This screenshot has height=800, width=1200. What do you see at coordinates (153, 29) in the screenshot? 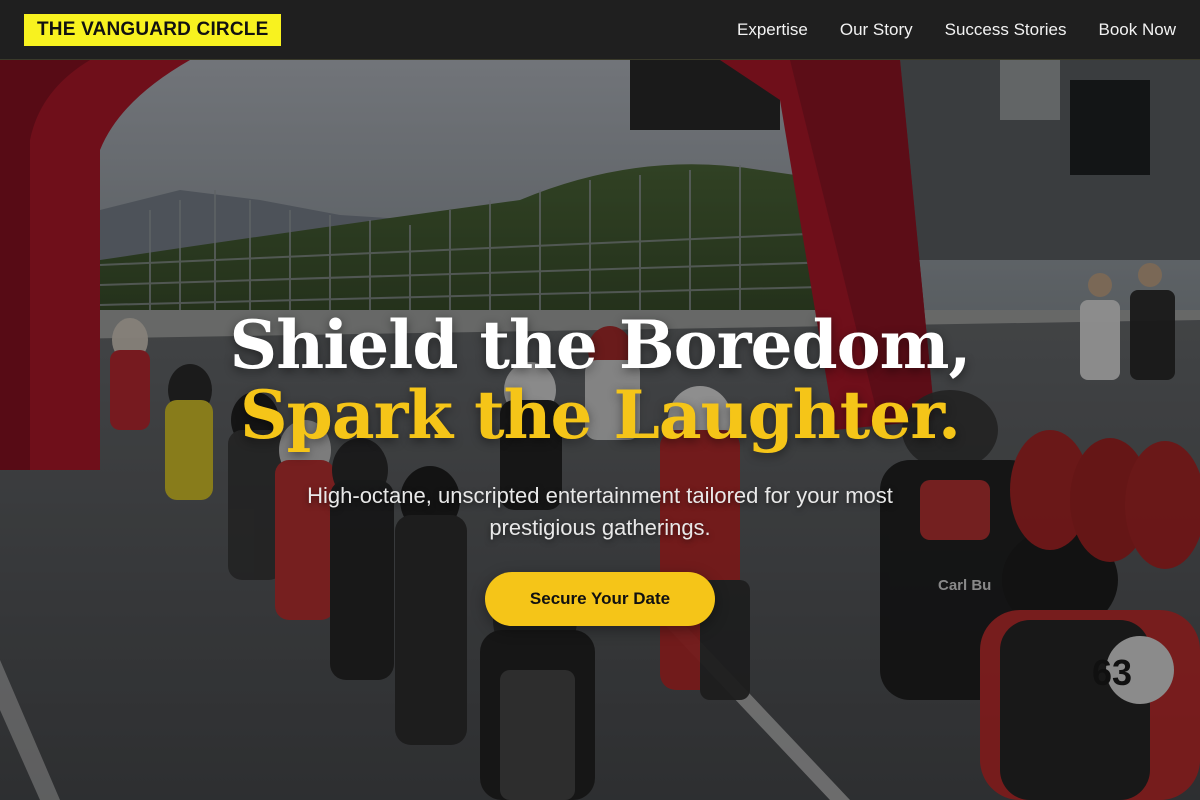
I see `brand-logo: THE VANGUARD CIRCLE` at bounding box center [153, 29].